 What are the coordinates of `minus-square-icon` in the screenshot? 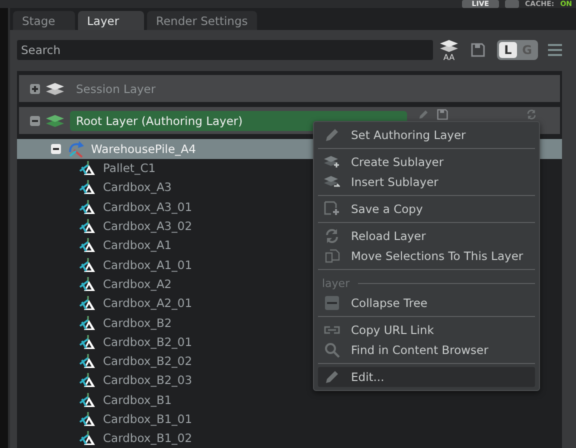 It's located at (332, 303).